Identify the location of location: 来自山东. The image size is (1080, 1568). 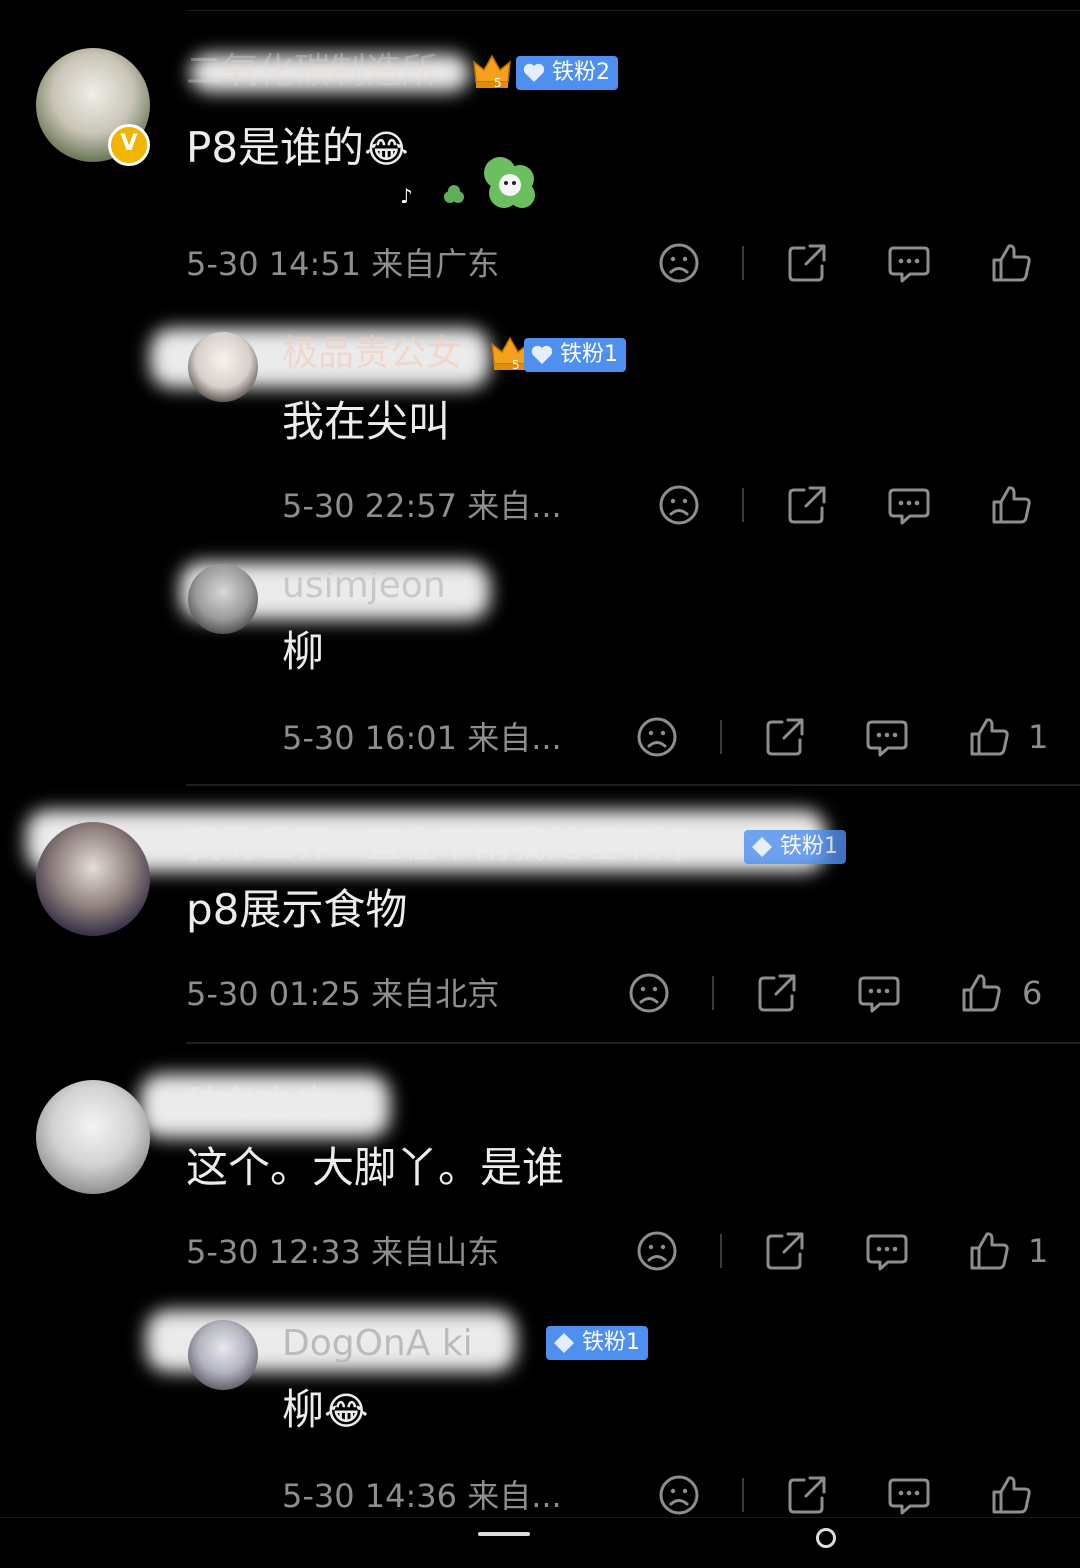
(435, 1252).